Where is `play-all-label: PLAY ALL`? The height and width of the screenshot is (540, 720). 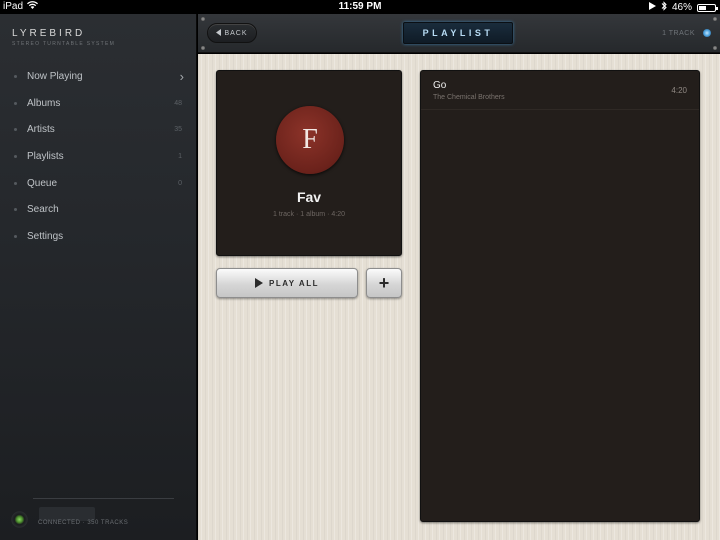 play-all-label: PLAY ALL is located at coordinates (294, 283).